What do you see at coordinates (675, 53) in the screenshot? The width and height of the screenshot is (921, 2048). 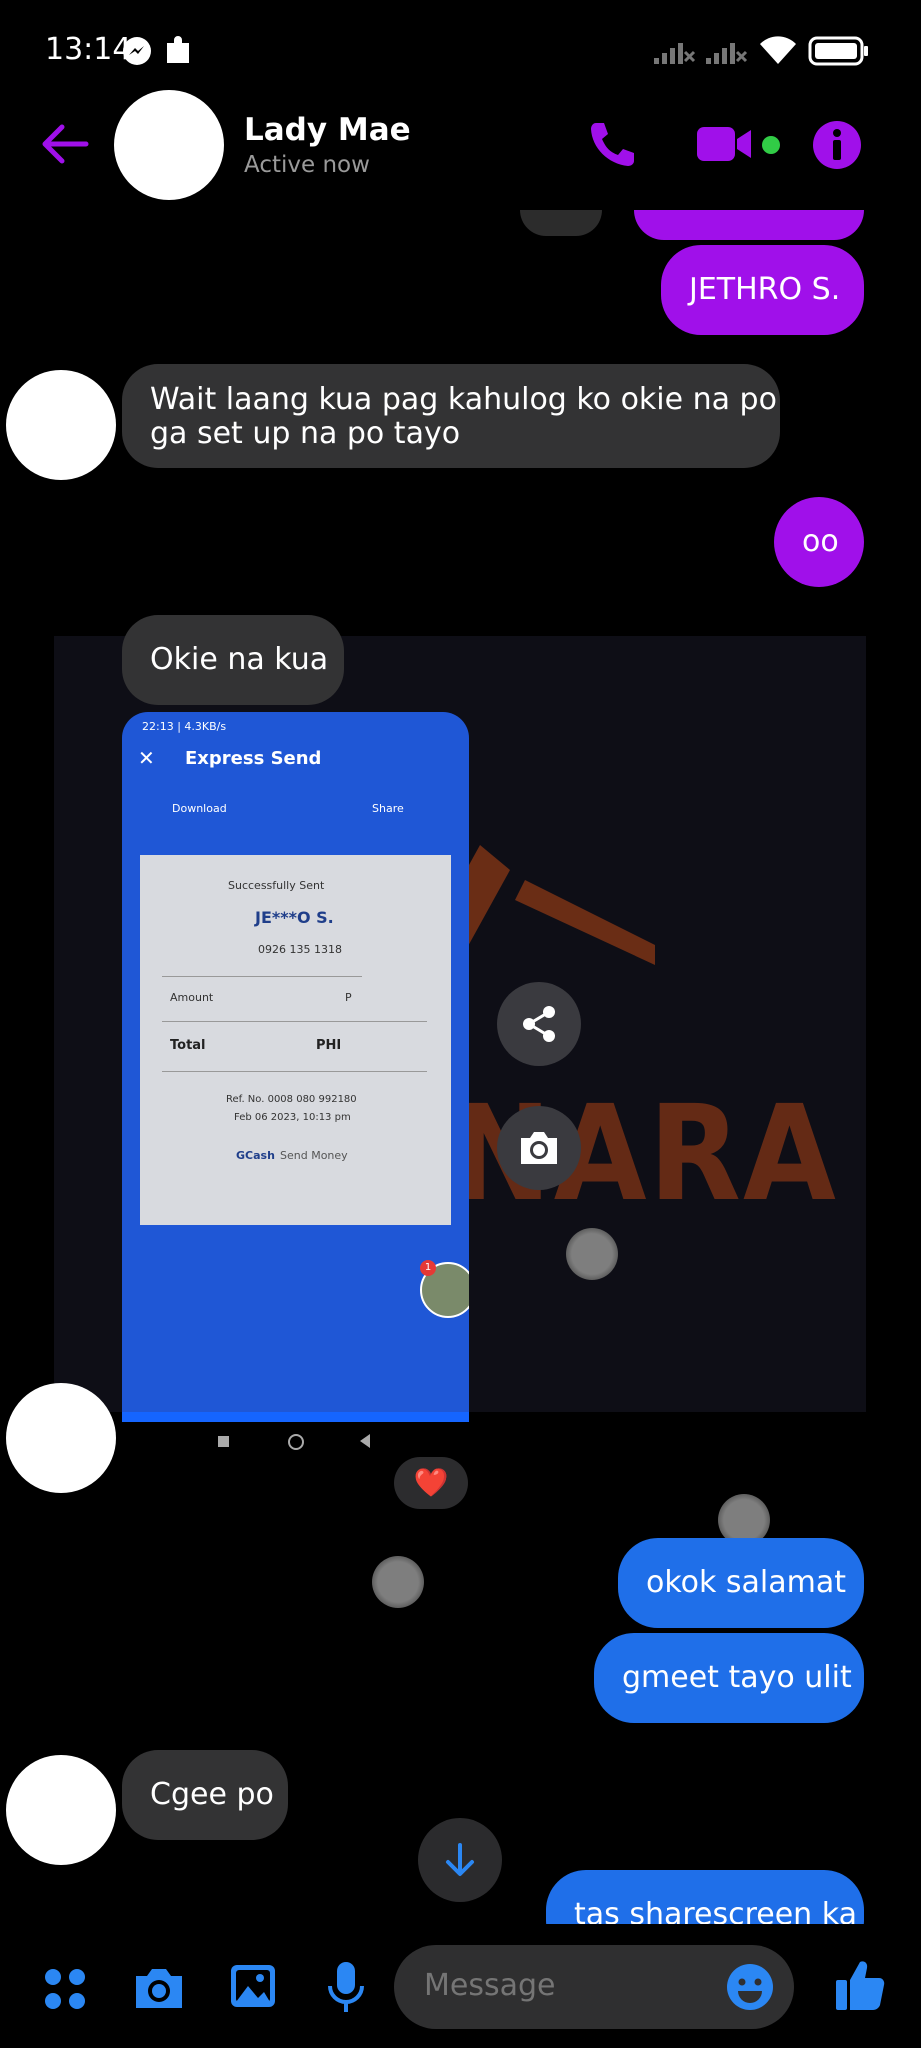 I see `signal-1-icon` at bounding box center [675, 53].